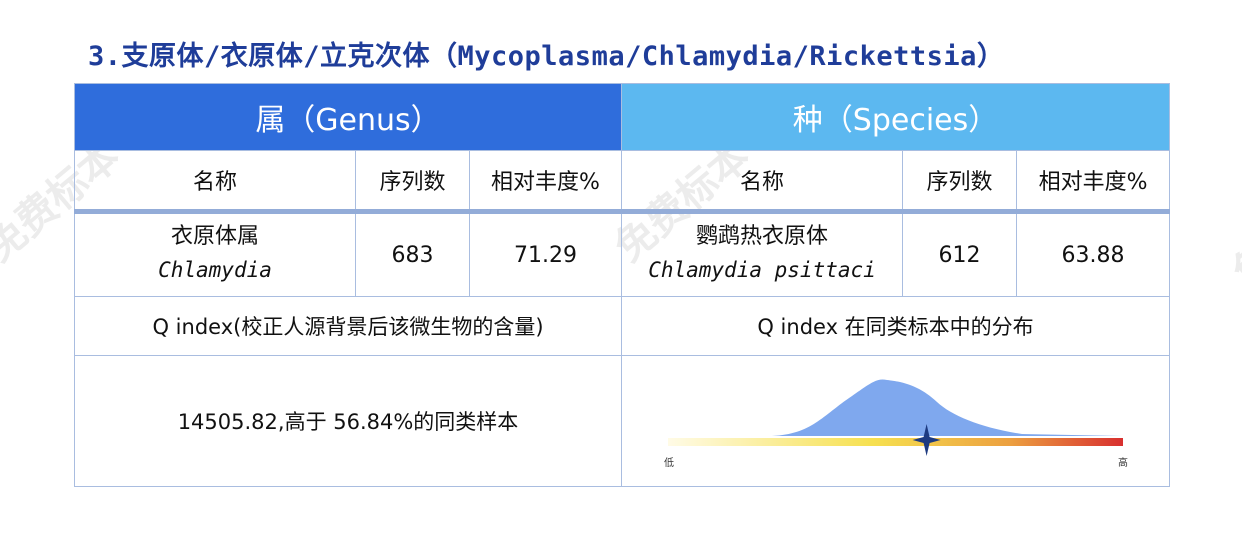  What do you see at coordinates (215, 254) in the screenshot?
I see `genus-name-cell: 衣原体属 Chlamydia` at bounding box center [215, 254].